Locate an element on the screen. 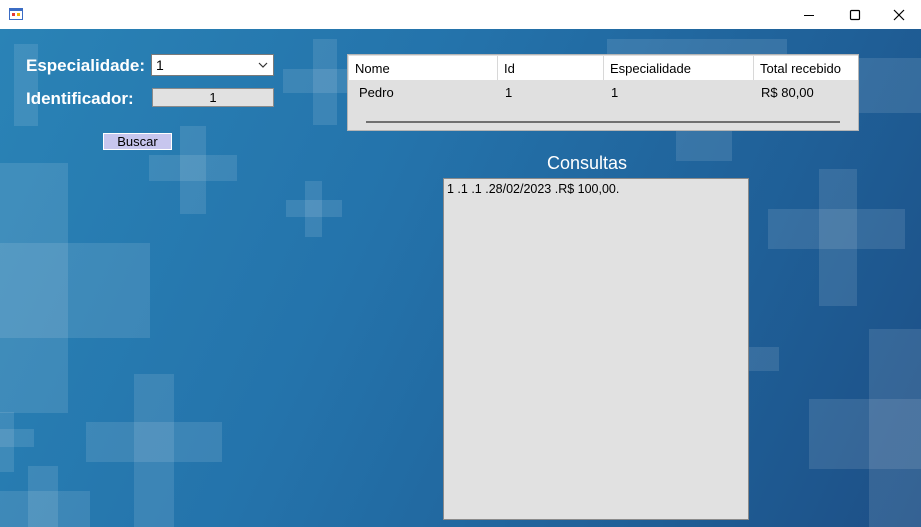  identificador-field: 1 is located at coordinates (213, 97).